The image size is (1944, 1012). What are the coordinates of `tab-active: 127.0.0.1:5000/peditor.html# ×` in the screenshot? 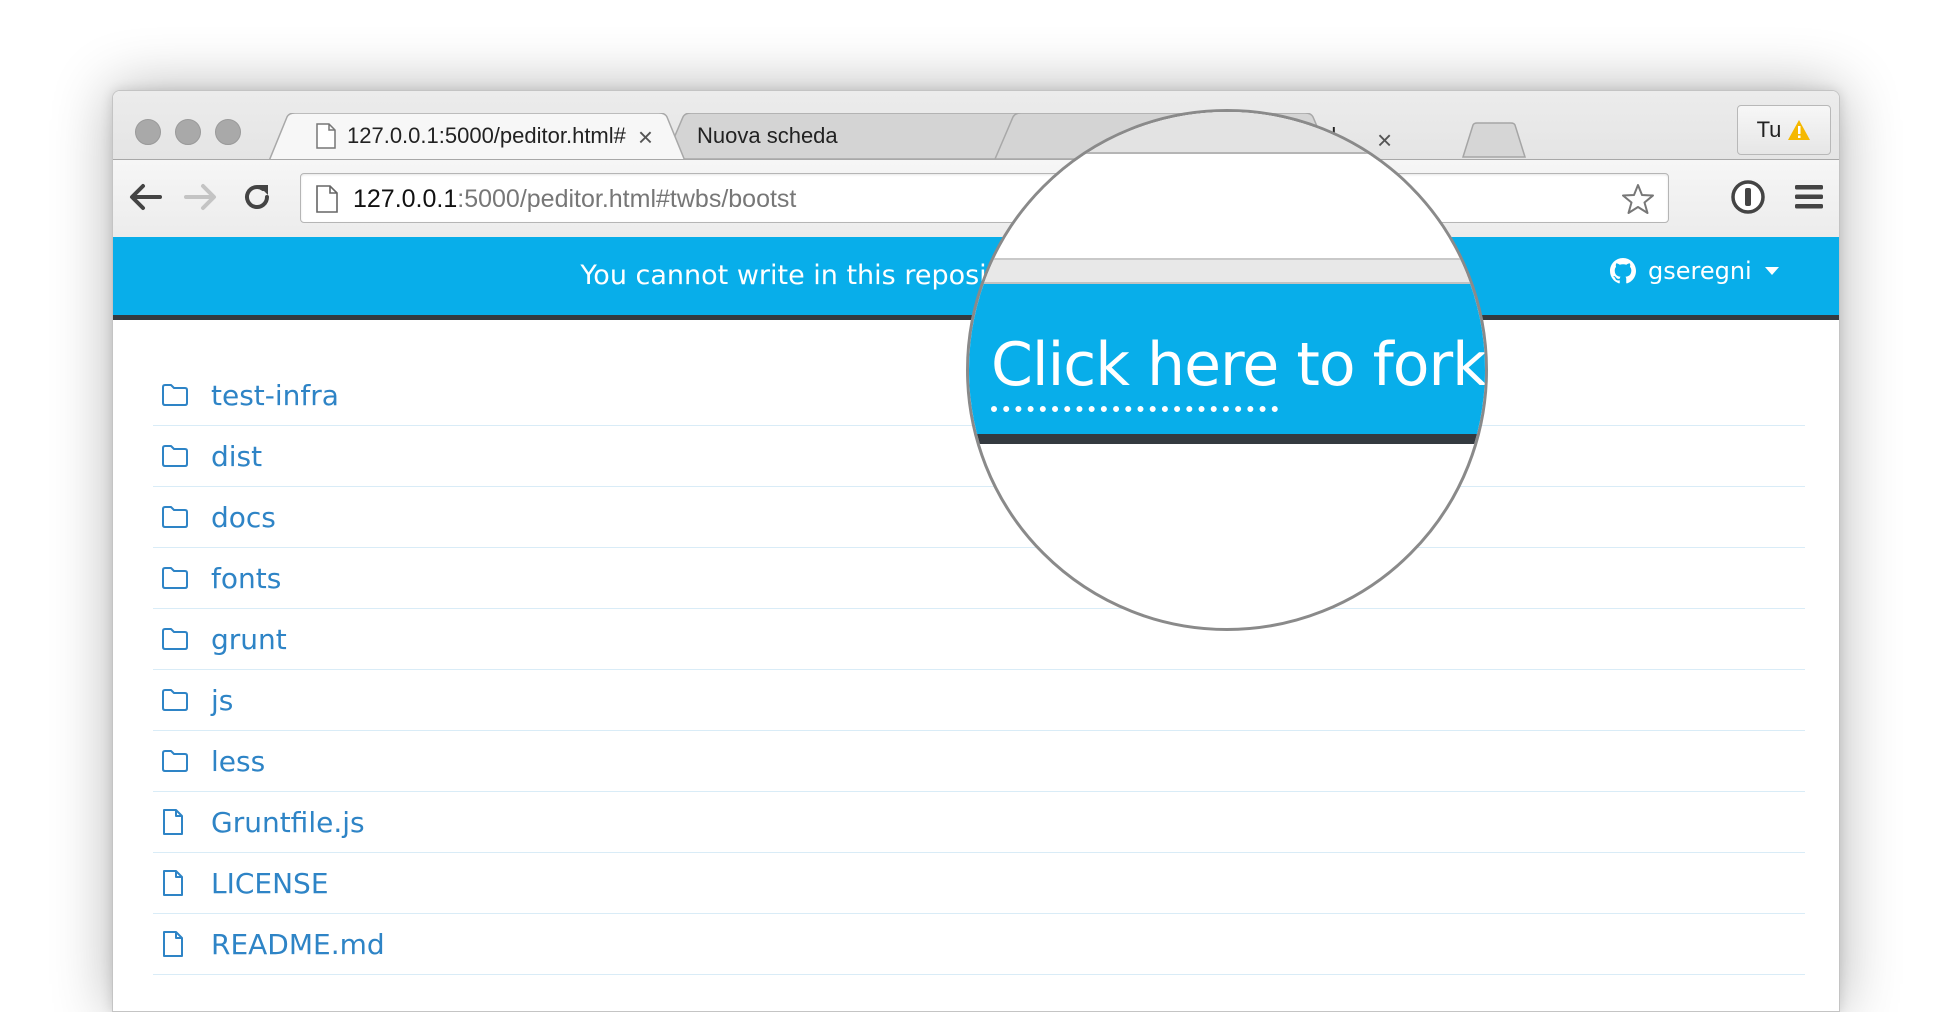 It's located at (481, 136).